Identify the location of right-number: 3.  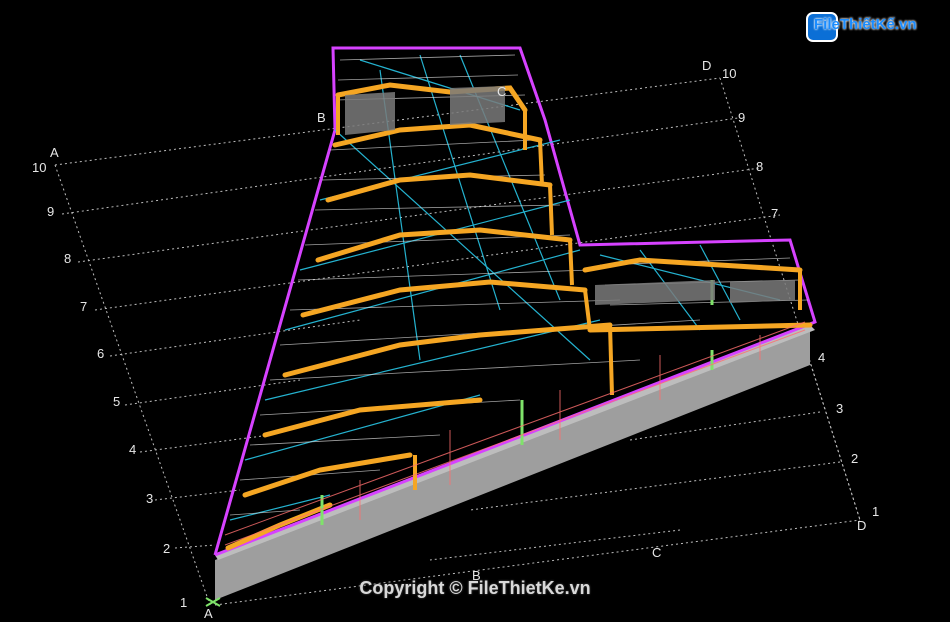
(839, 408).